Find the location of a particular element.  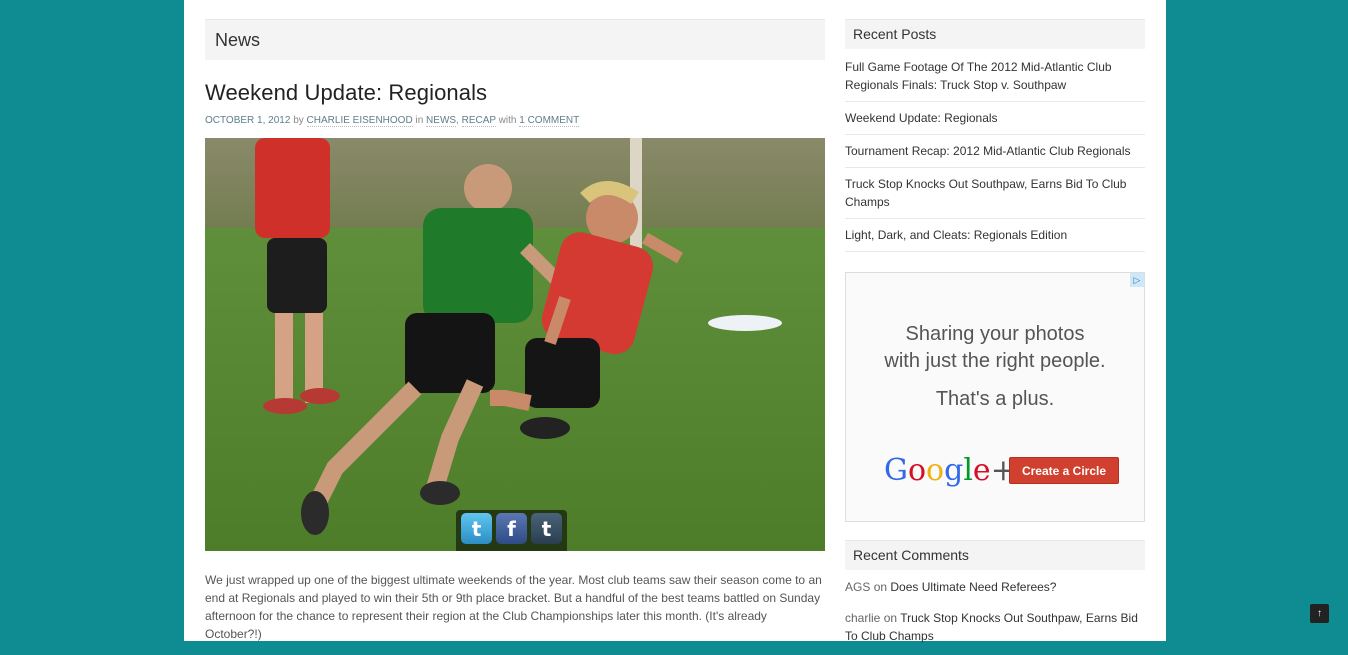

section-title: News is located at coordinates (515, 39).